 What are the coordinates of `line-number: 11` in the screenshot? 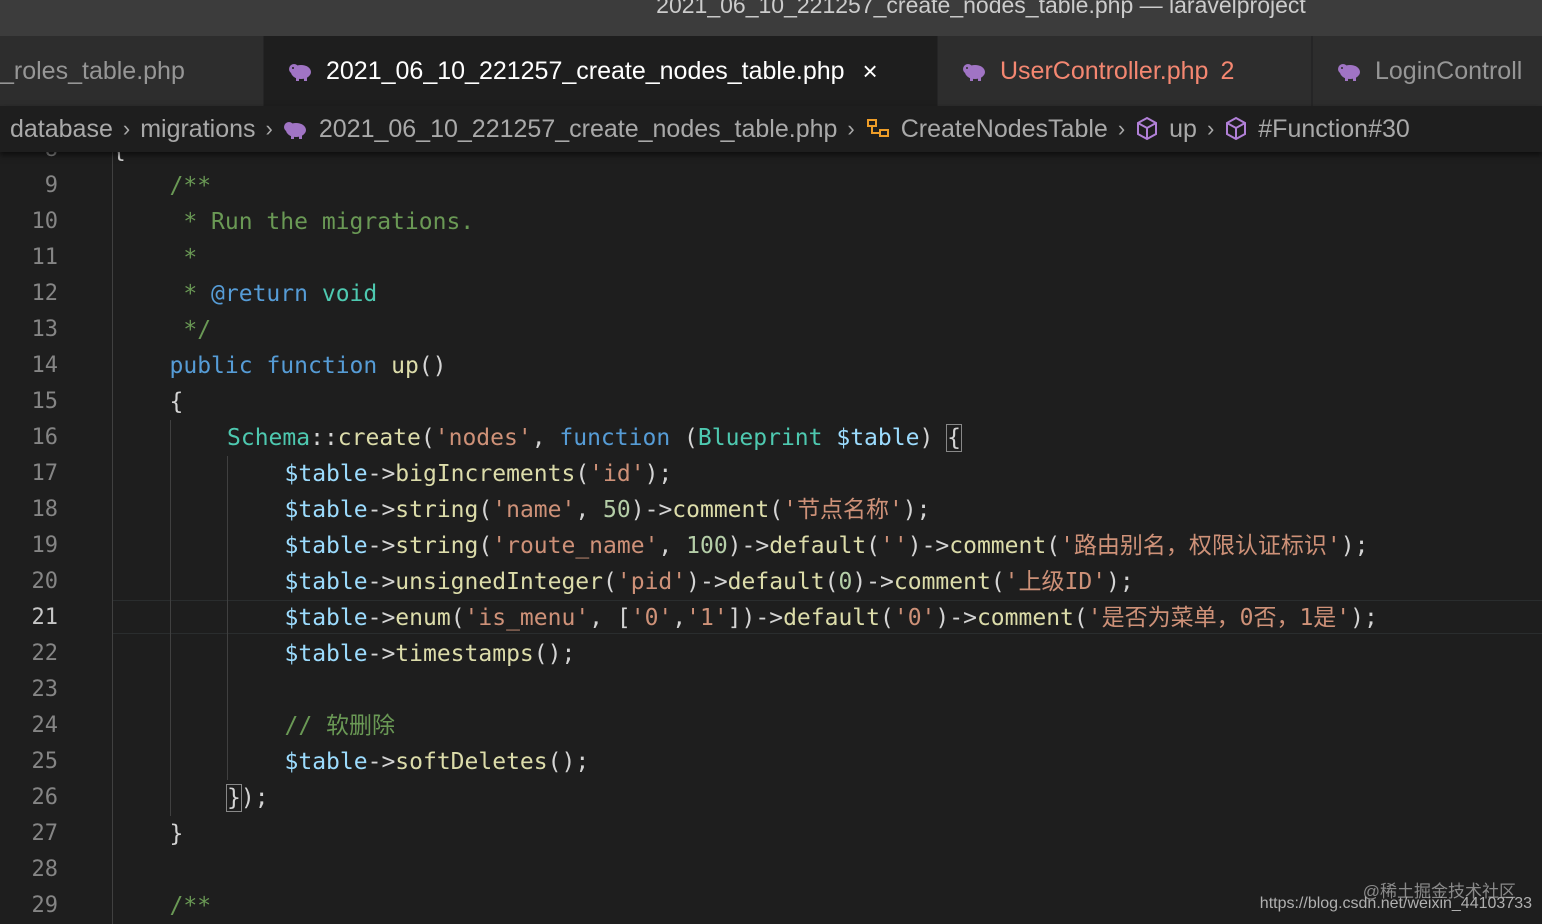 It's located at (45, 257).